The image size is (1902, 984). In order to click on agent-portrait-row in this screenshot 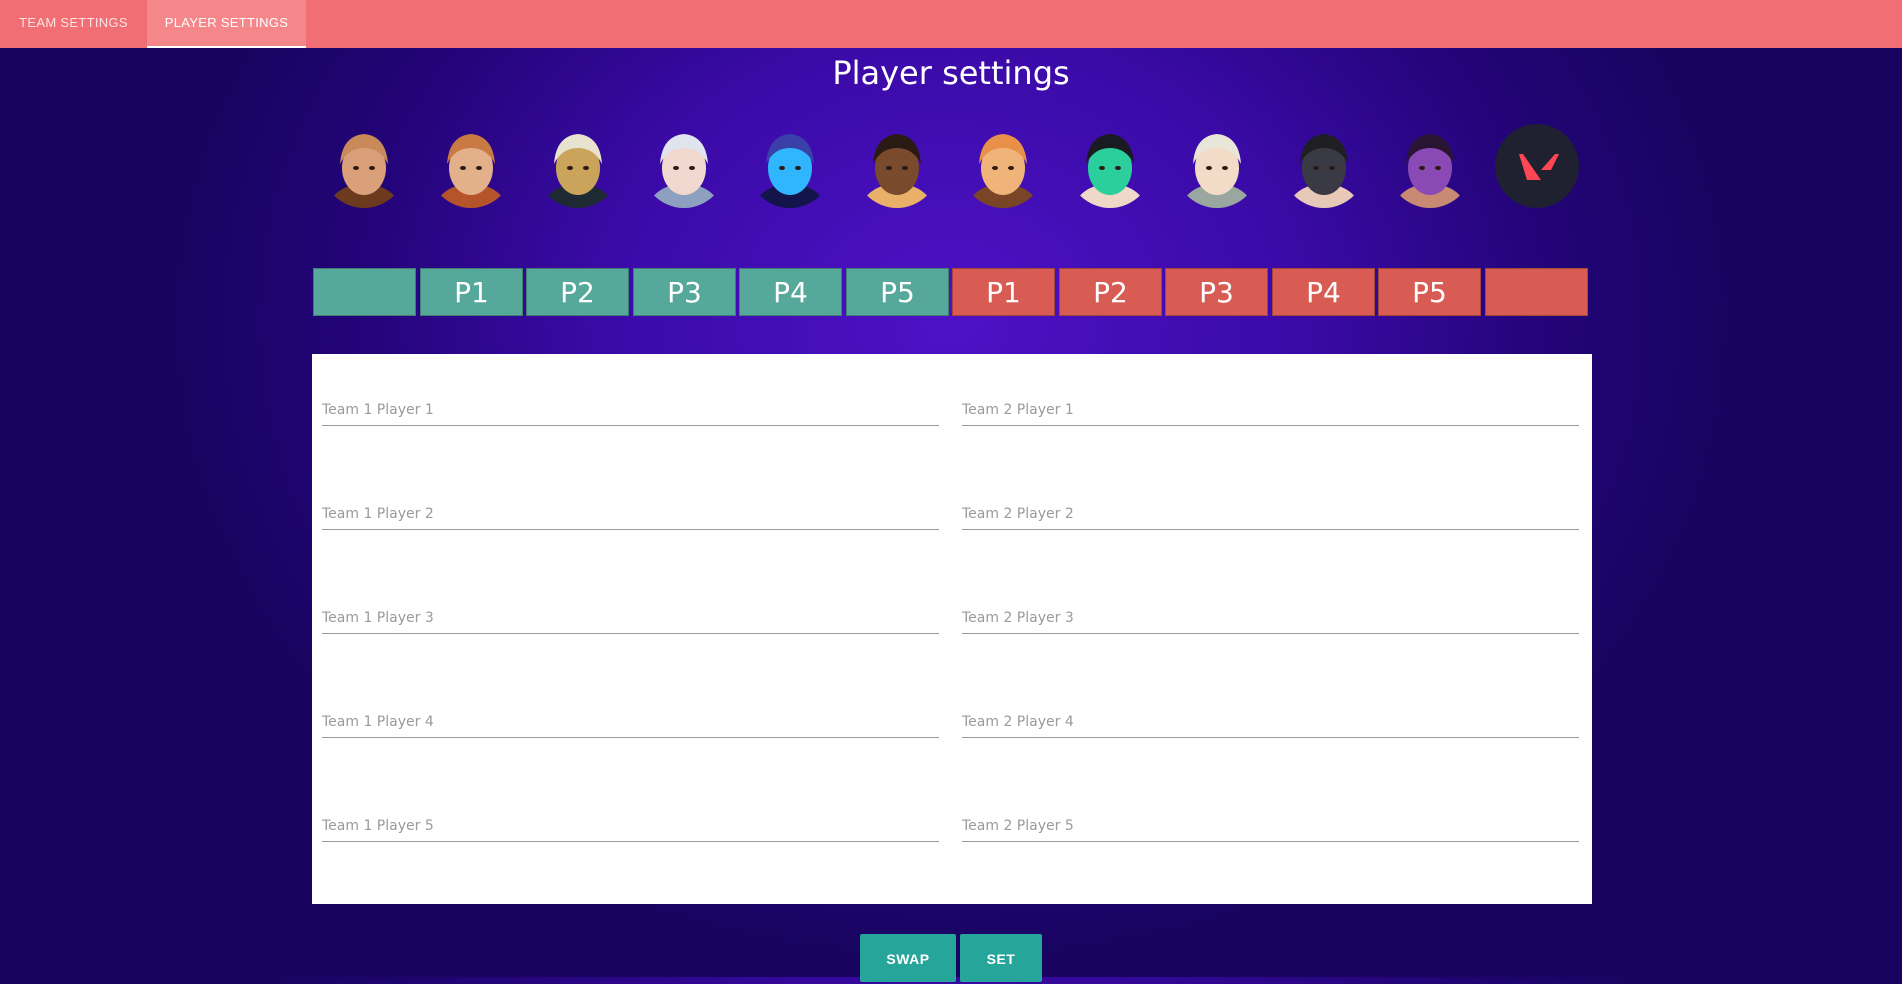, I will do `click(951, 167)`.